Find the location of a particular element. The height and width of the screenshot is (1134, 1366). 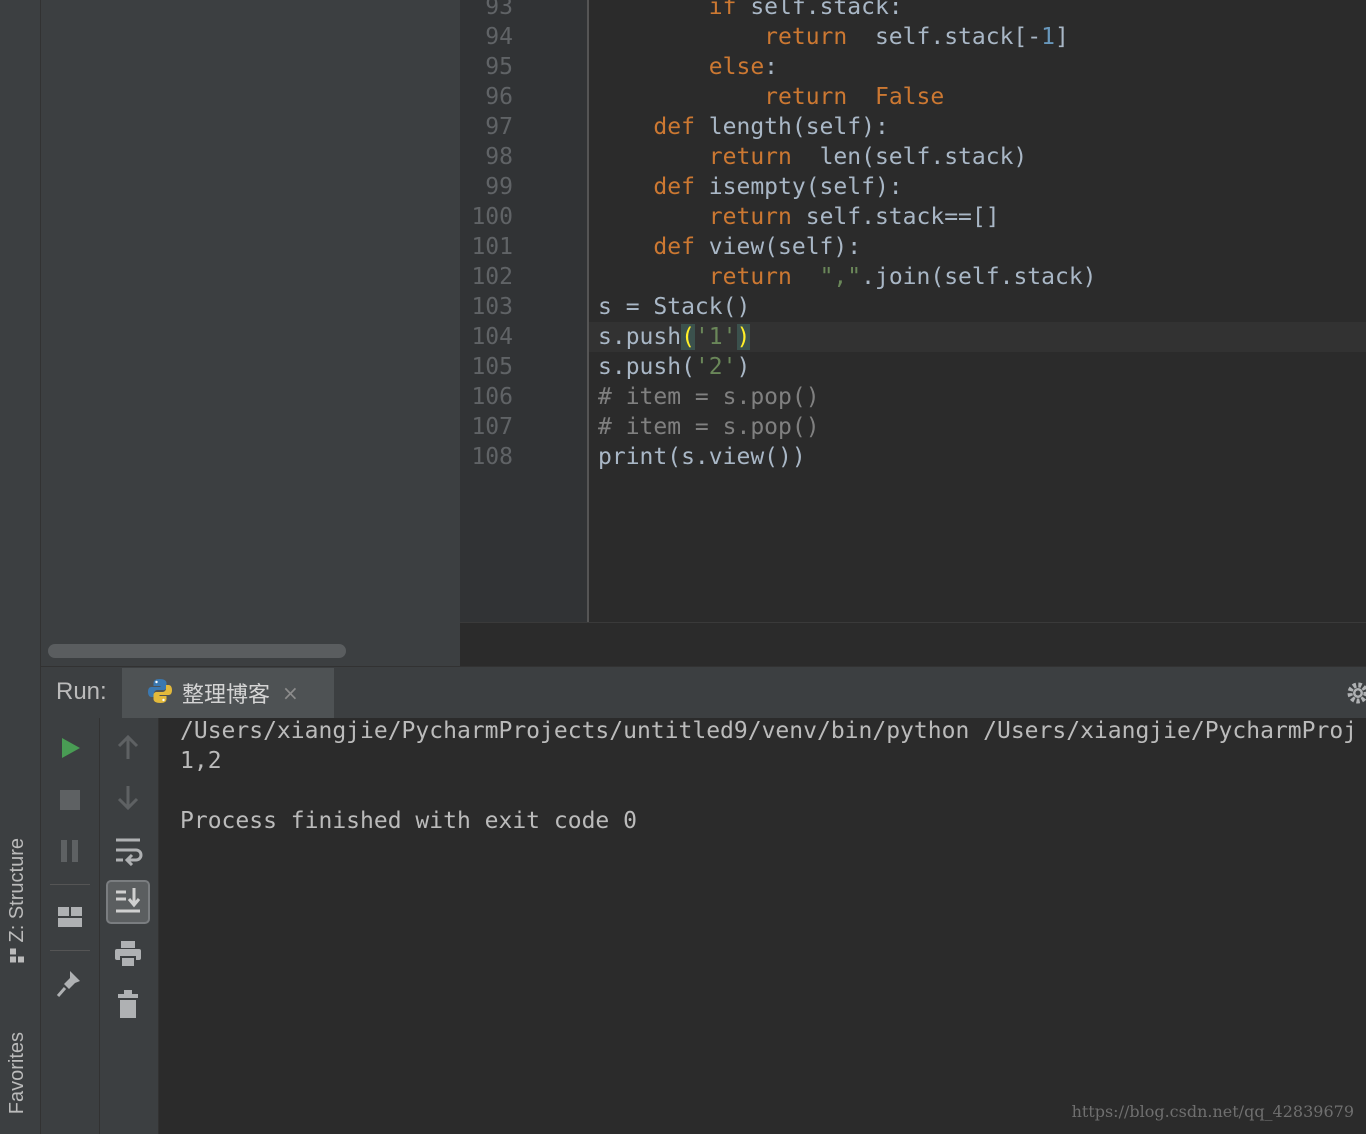

trash-icon is located at coordinates (128, 1007).